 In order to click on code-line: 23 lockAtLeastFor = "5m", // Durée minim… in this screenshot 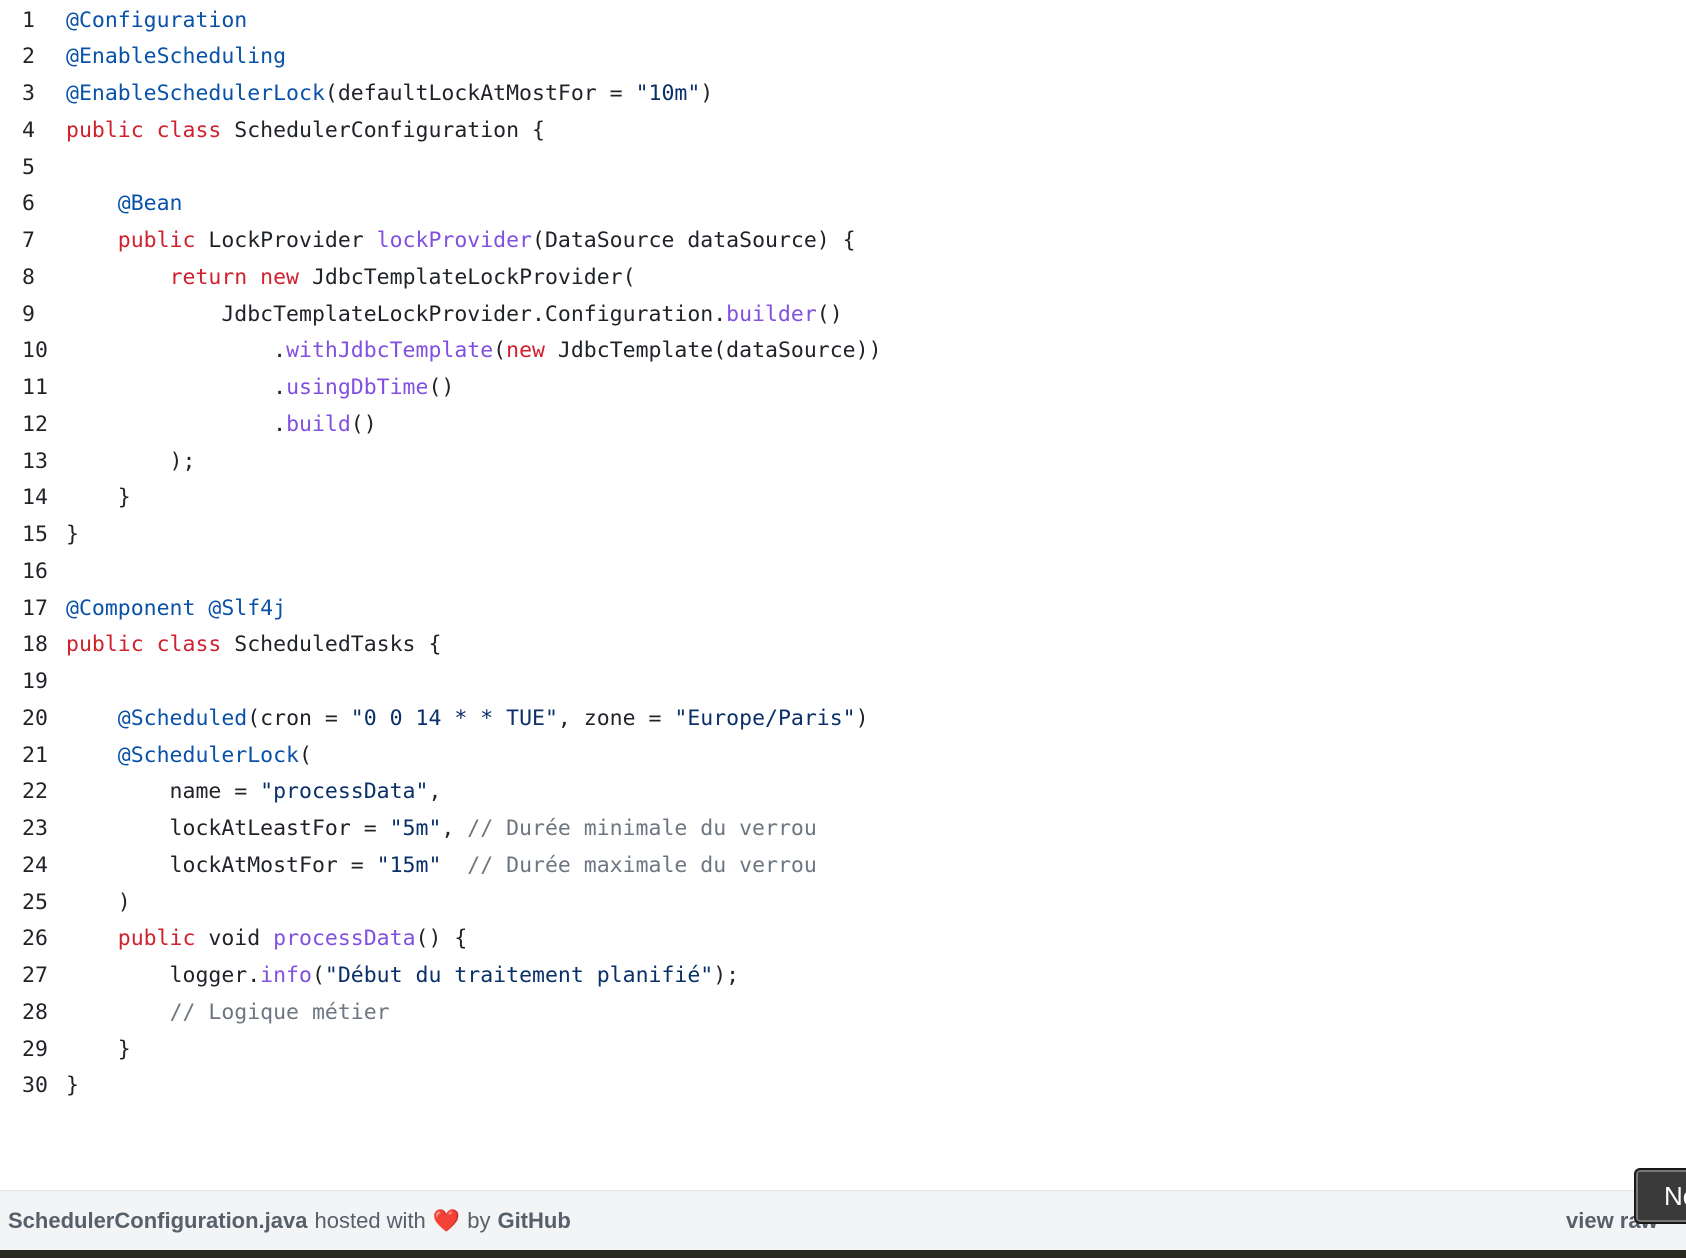, I will do `click(843, 829)`.